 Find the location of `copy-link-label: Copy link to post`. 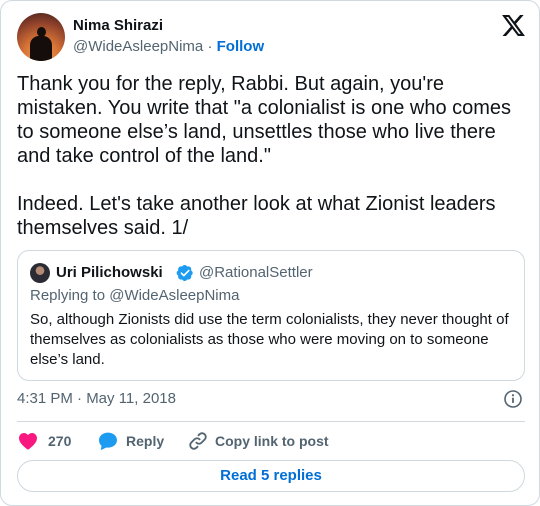

copy-link-label: Copy link to post is located at coordinates (272, 441).